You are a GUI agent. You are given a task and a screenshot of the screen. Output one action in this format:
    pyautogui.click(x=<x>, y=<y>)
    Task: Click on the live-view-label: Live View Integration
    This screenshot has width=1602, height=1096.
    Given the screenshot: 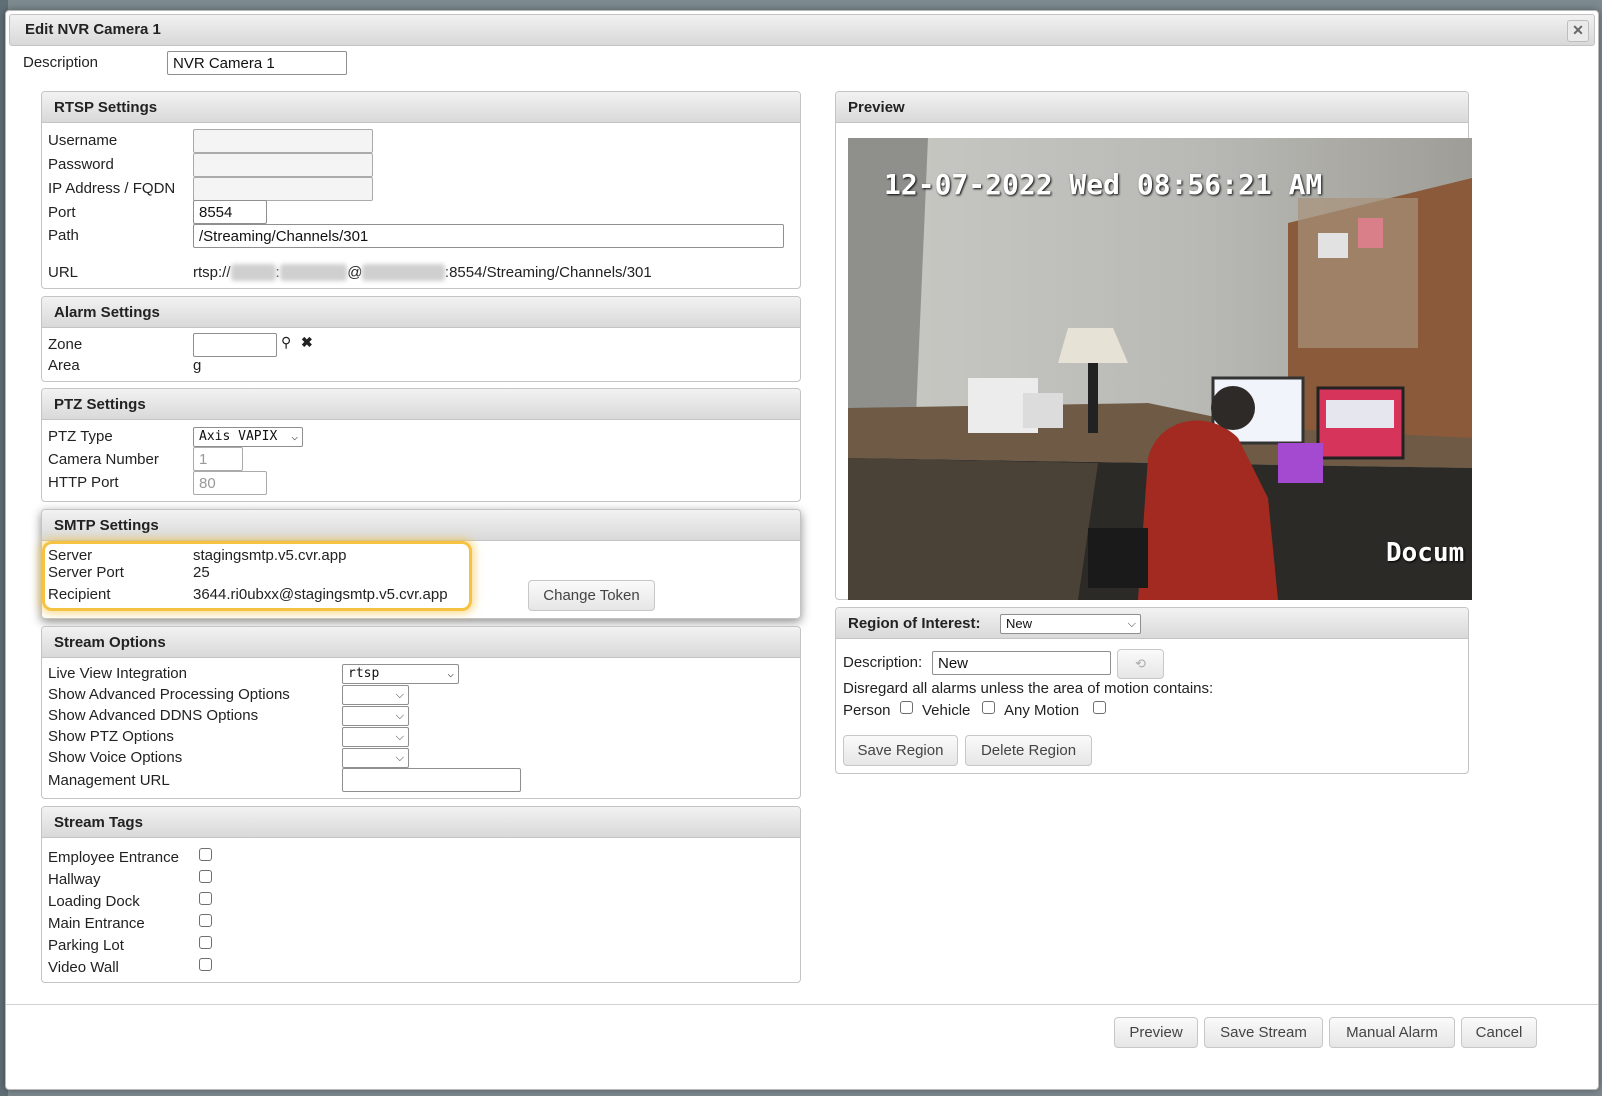 What is the action you would take?
    pyautogui.click(x=117, y=673)
    